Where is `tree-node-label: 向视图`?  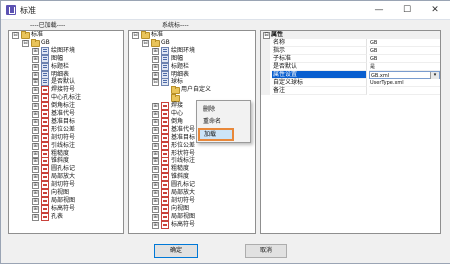 tree-node-label: 向视图 is located at coordinates (180, 208).